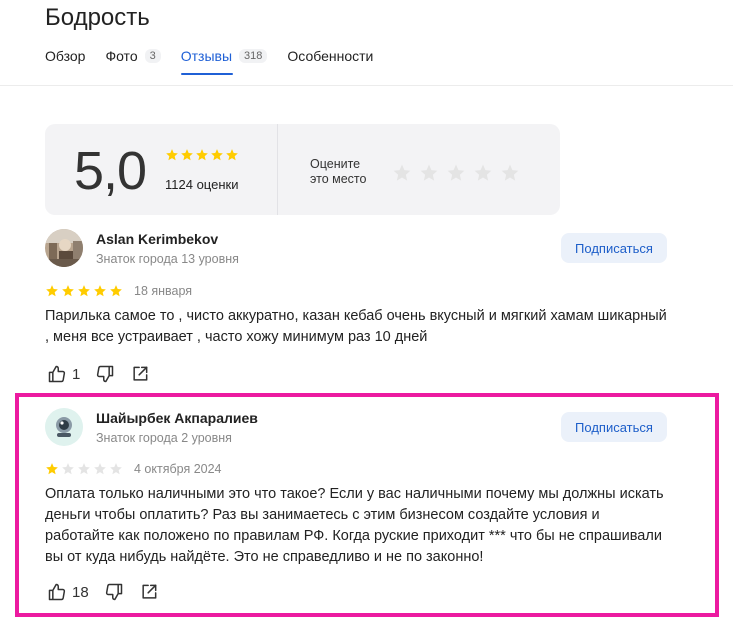 The image size is (733, 625). Describe the element at coordinates (335, 164) in the screenshot. I see `rate-prompt-line1: Оцените` at that location.